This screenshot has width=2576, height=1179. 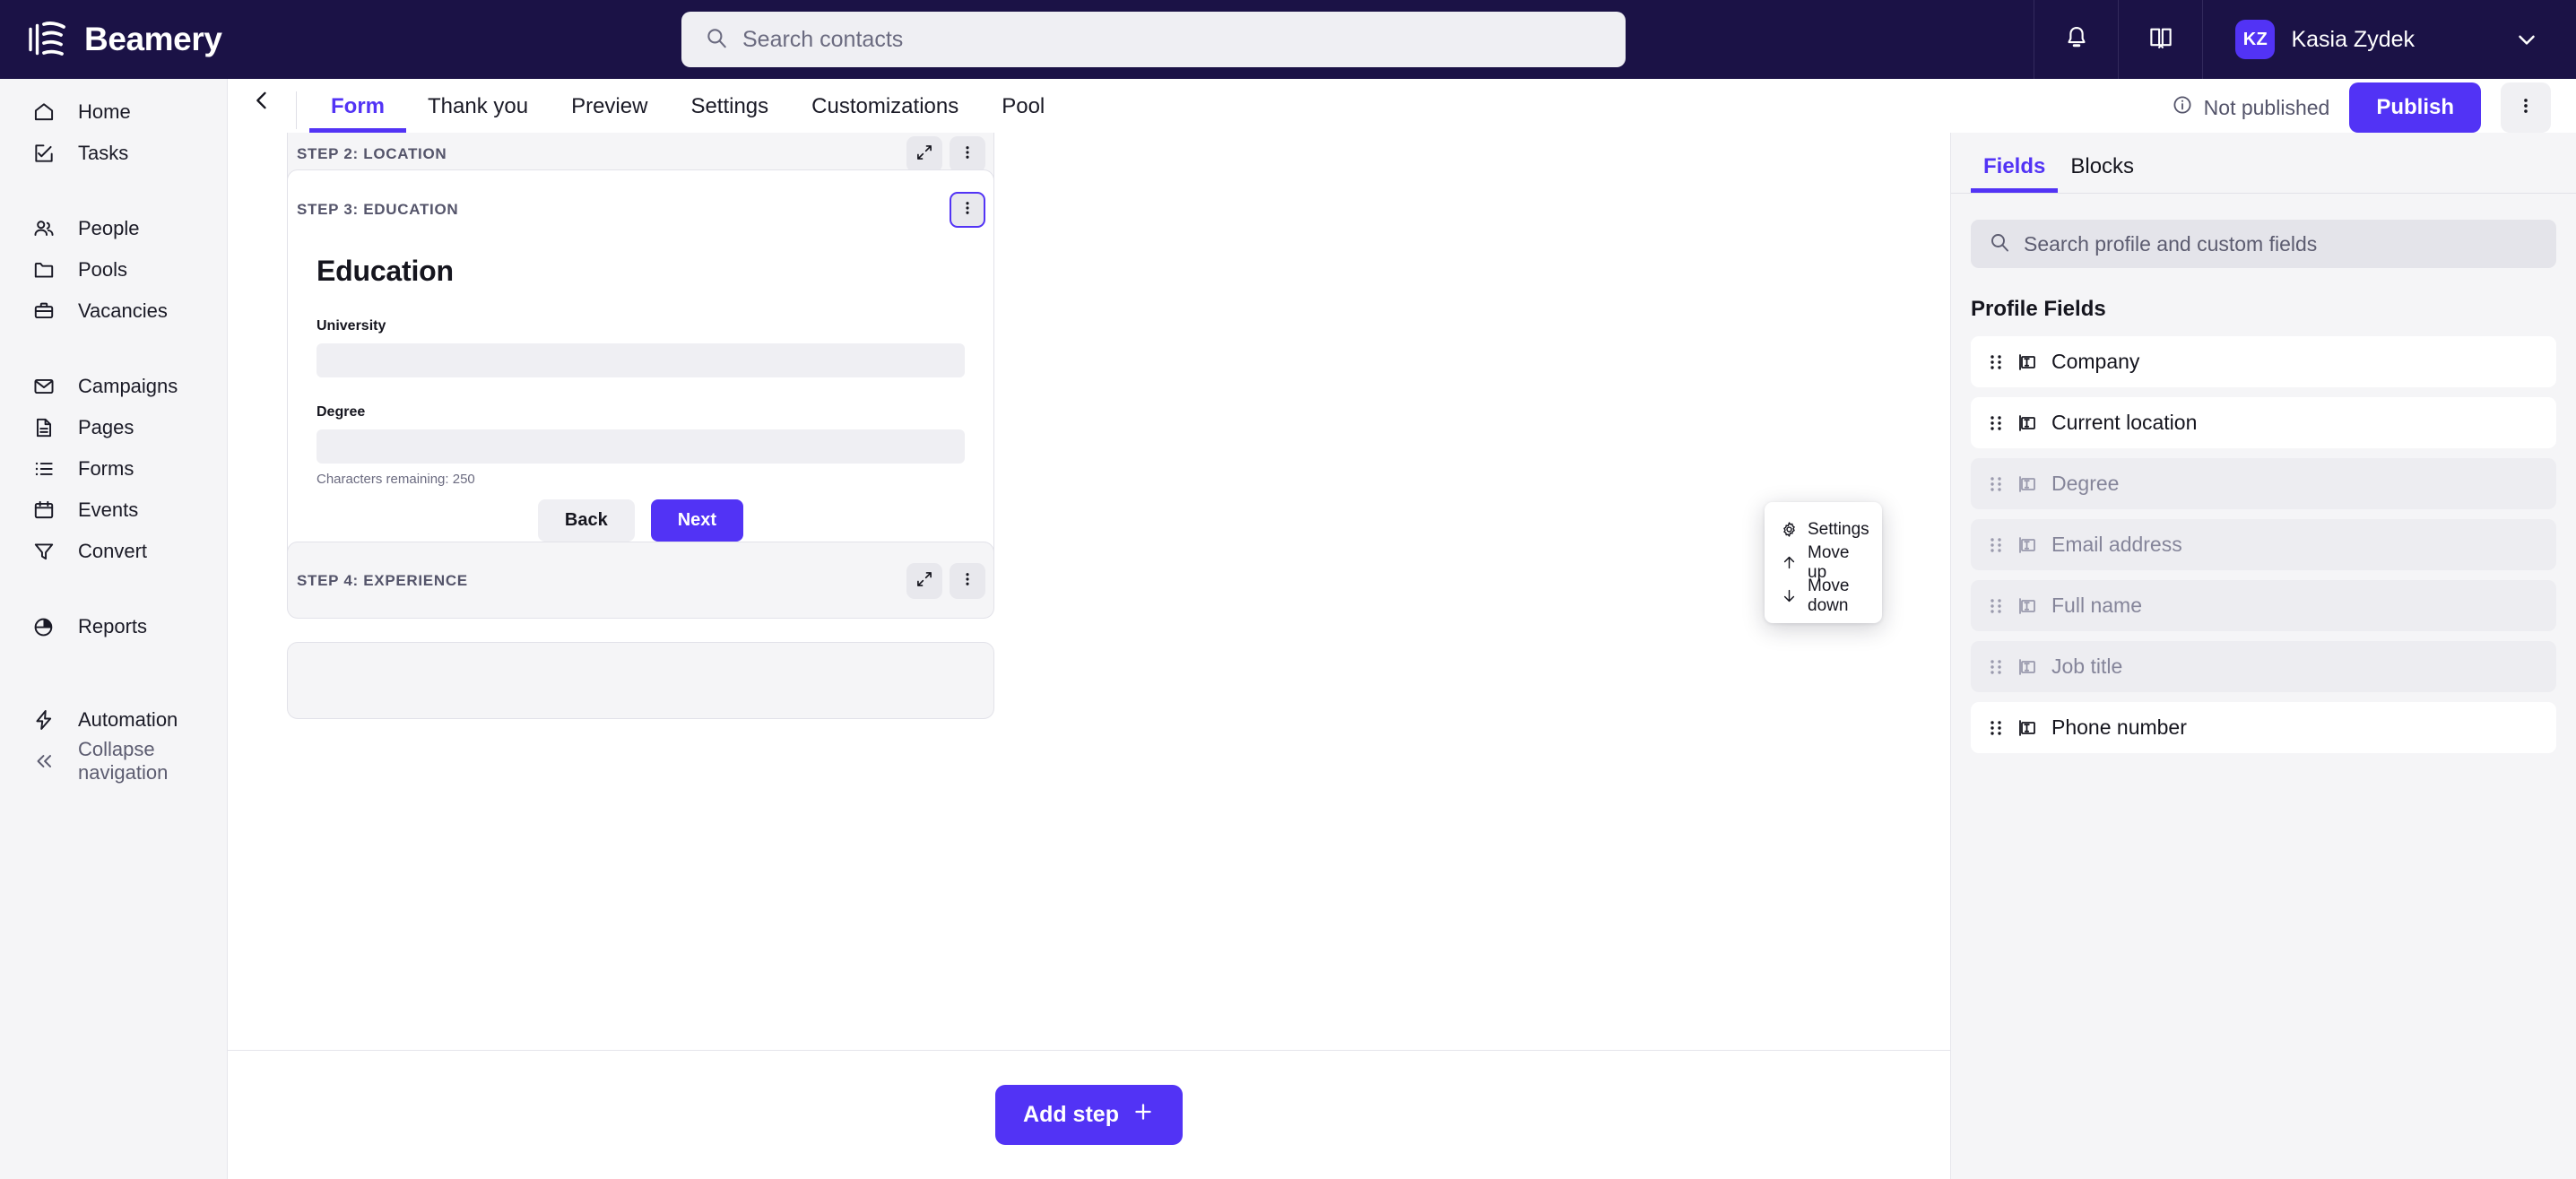 What do you see at coordinates (396, 479) in the screenshot?
I see `characters-remaining: Characters remaining: 250` at bounding box center [396, 479].